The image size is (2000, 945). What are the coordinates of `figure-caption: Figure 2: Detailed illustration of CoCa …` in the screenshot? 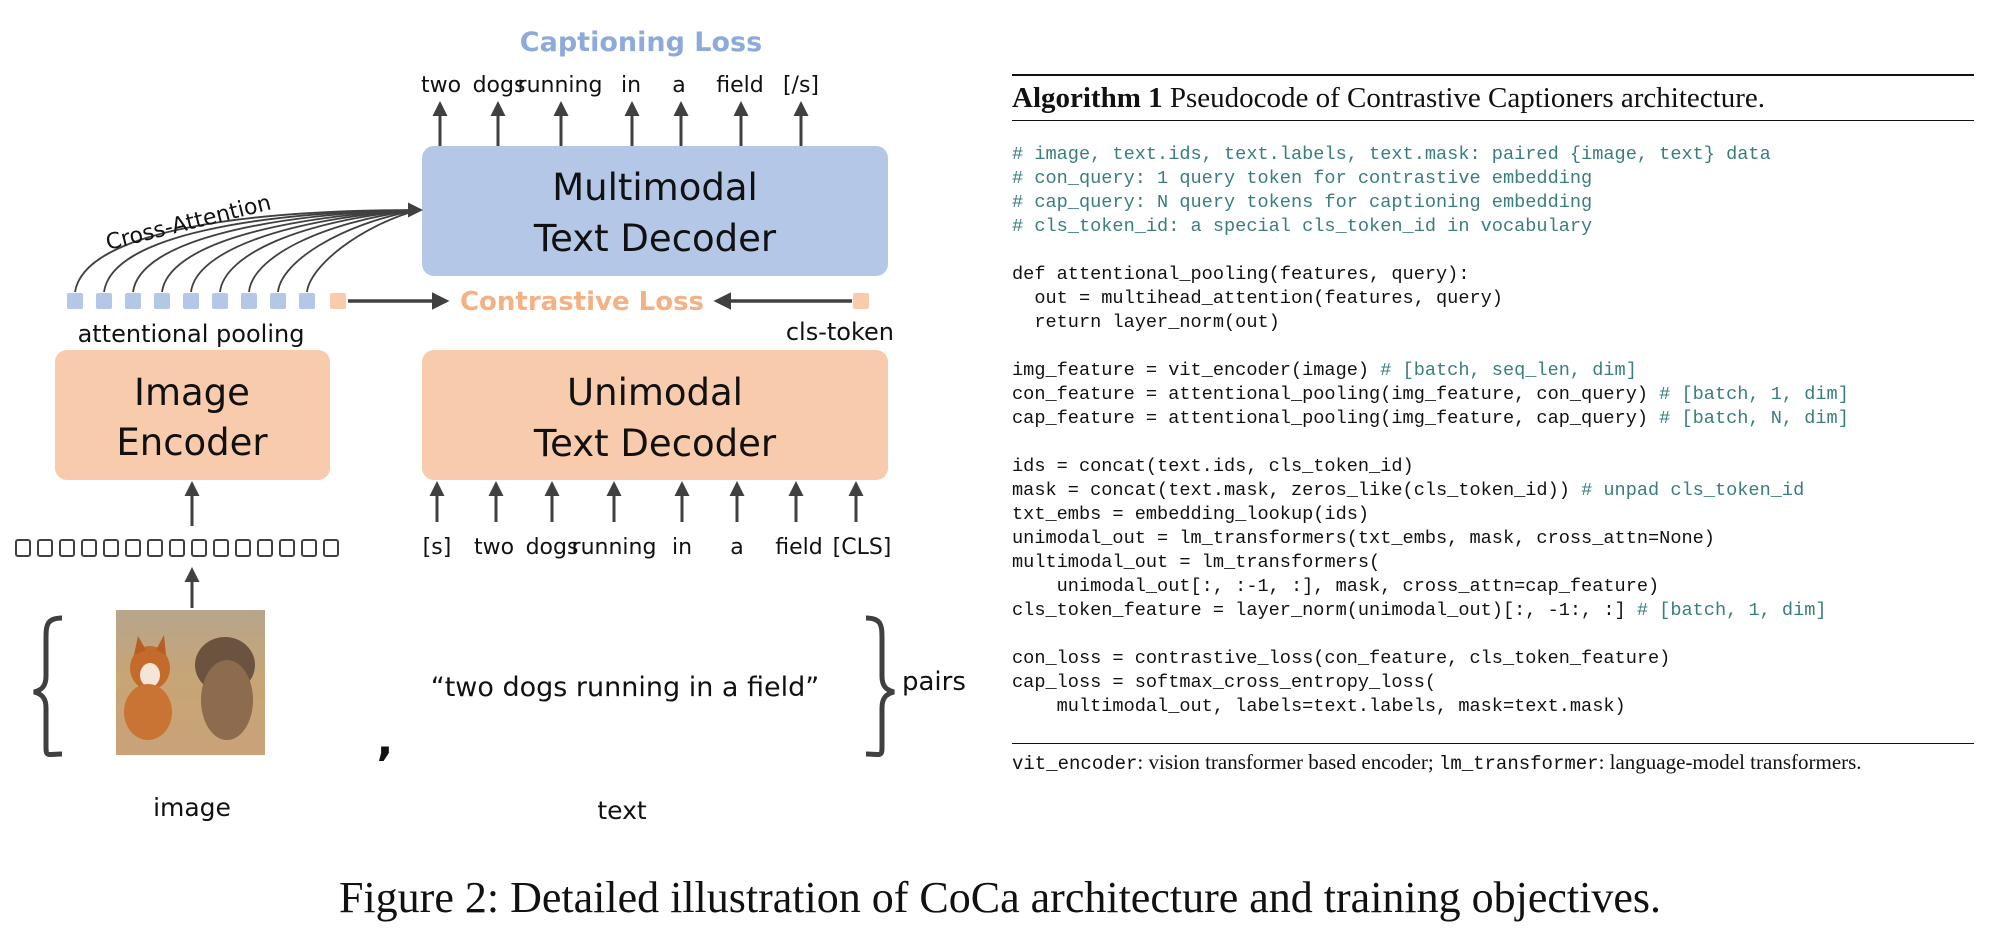 It's located at (1000, 897).